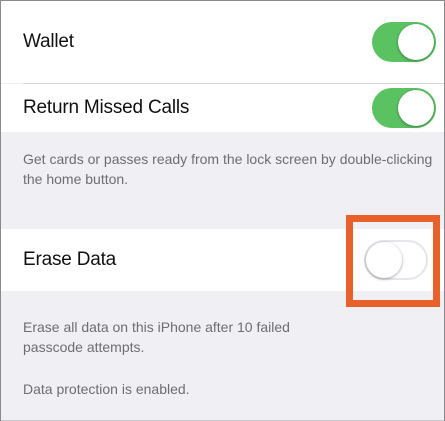 Image resolution: width=445 pixels, height=421 pixels. I want to click on highlight-box, so click(393, 261).